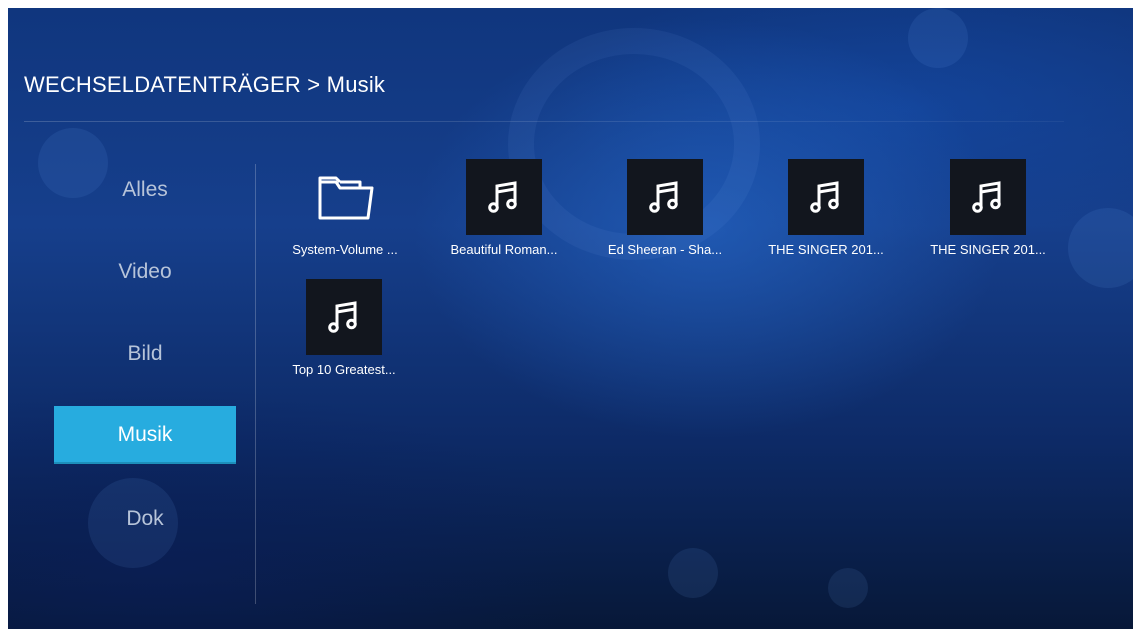  I want to click on sidebar-item-alles: Alles, so click(145, 190).